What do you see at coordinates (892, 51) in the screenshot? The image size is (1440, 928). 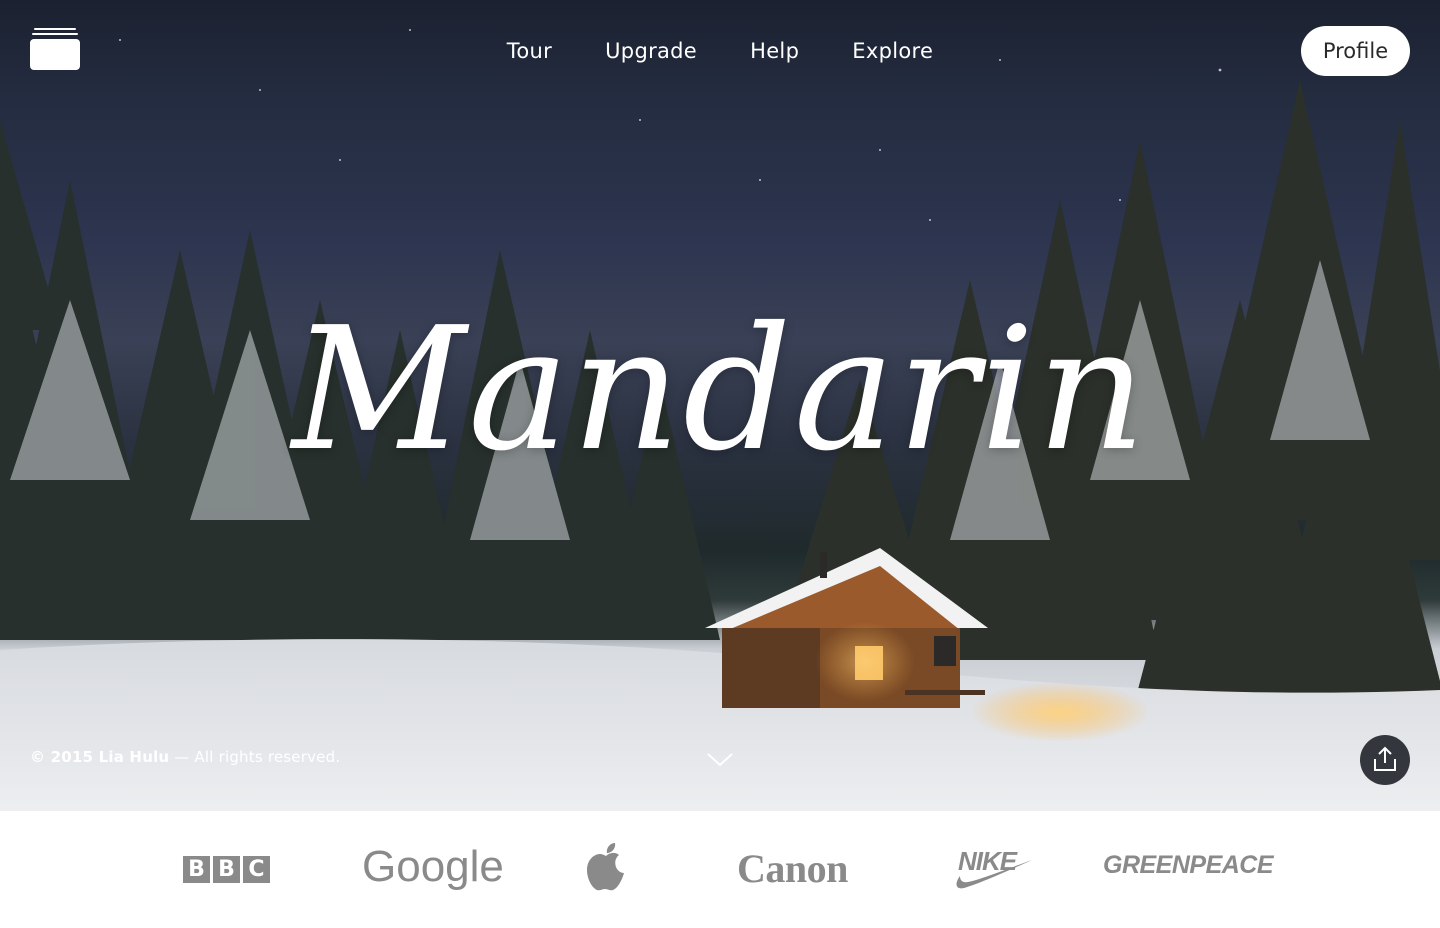 I see `nav-link-explore: Explore` at bounding box center [892, 51].